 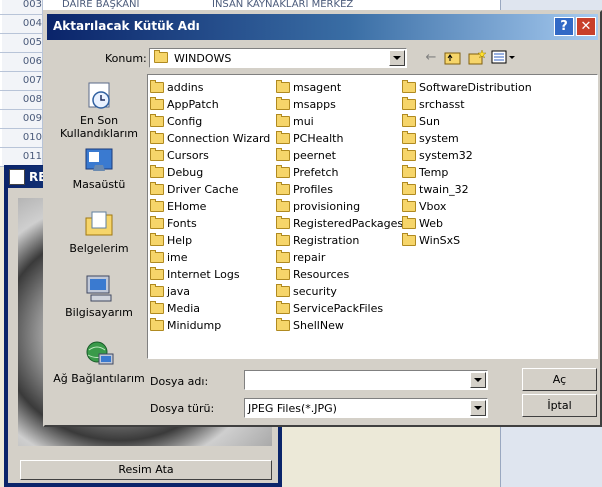 I want to click on folder-item: system, so click(x=430, y=138).